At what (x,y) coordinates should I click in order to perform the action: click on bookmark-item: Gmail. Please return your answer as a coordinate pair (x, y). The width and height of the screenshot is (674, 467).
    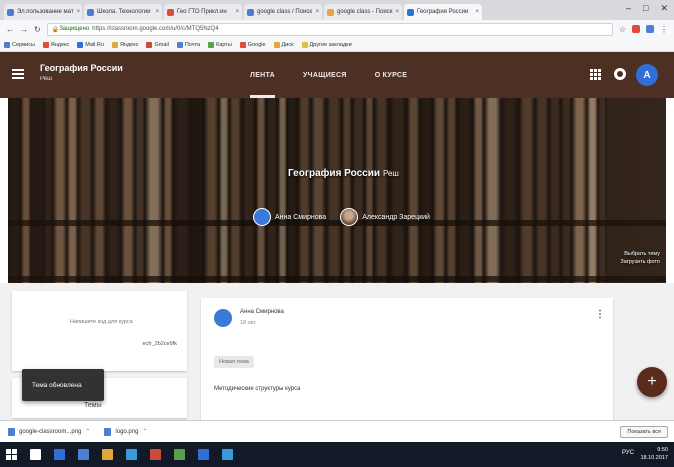
    Looking at the image, I should click on (157, 44).